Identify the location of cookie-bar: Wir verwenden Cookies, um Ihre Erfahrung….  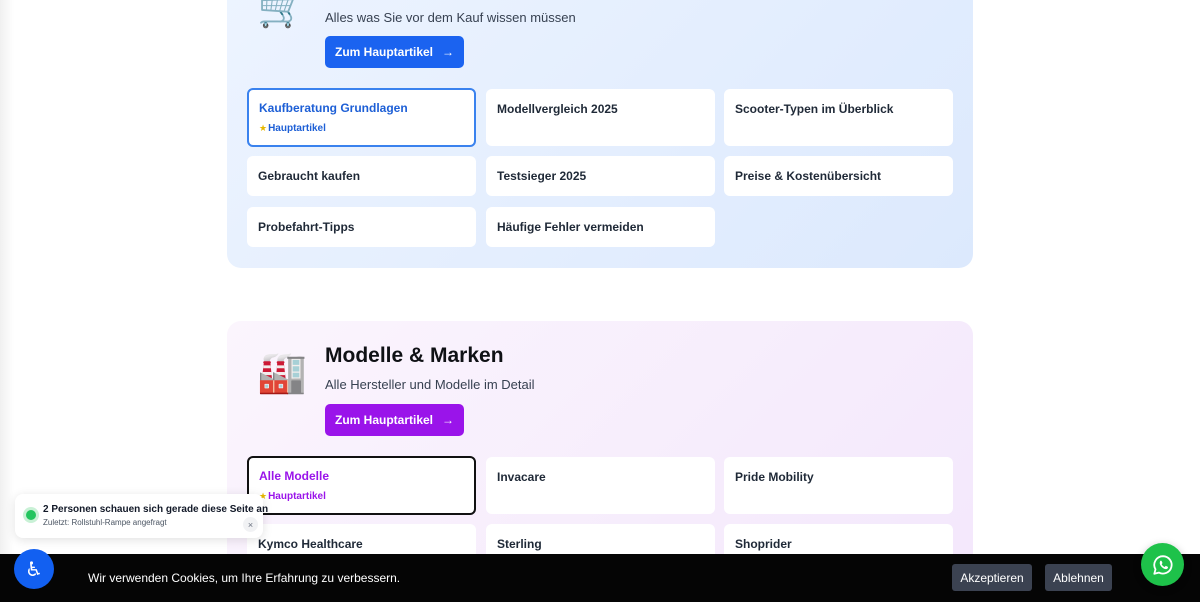
(600, 578).